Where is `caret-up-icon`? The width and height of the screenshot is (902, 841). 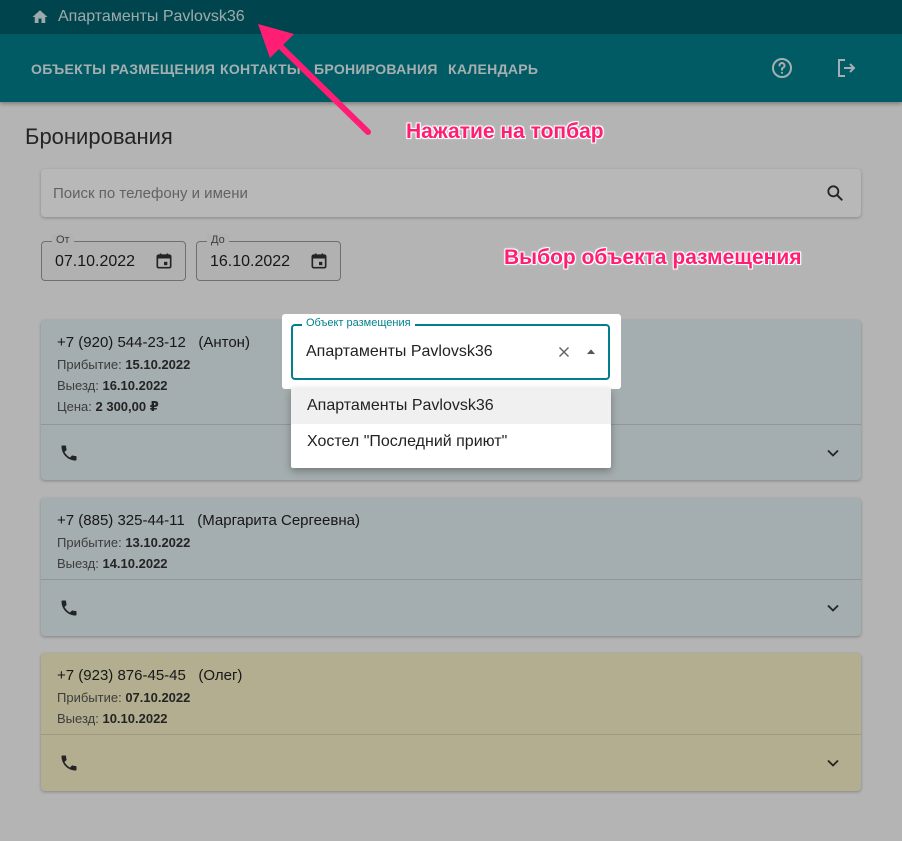
caret-up-icon is located at coordinates (591, 352).